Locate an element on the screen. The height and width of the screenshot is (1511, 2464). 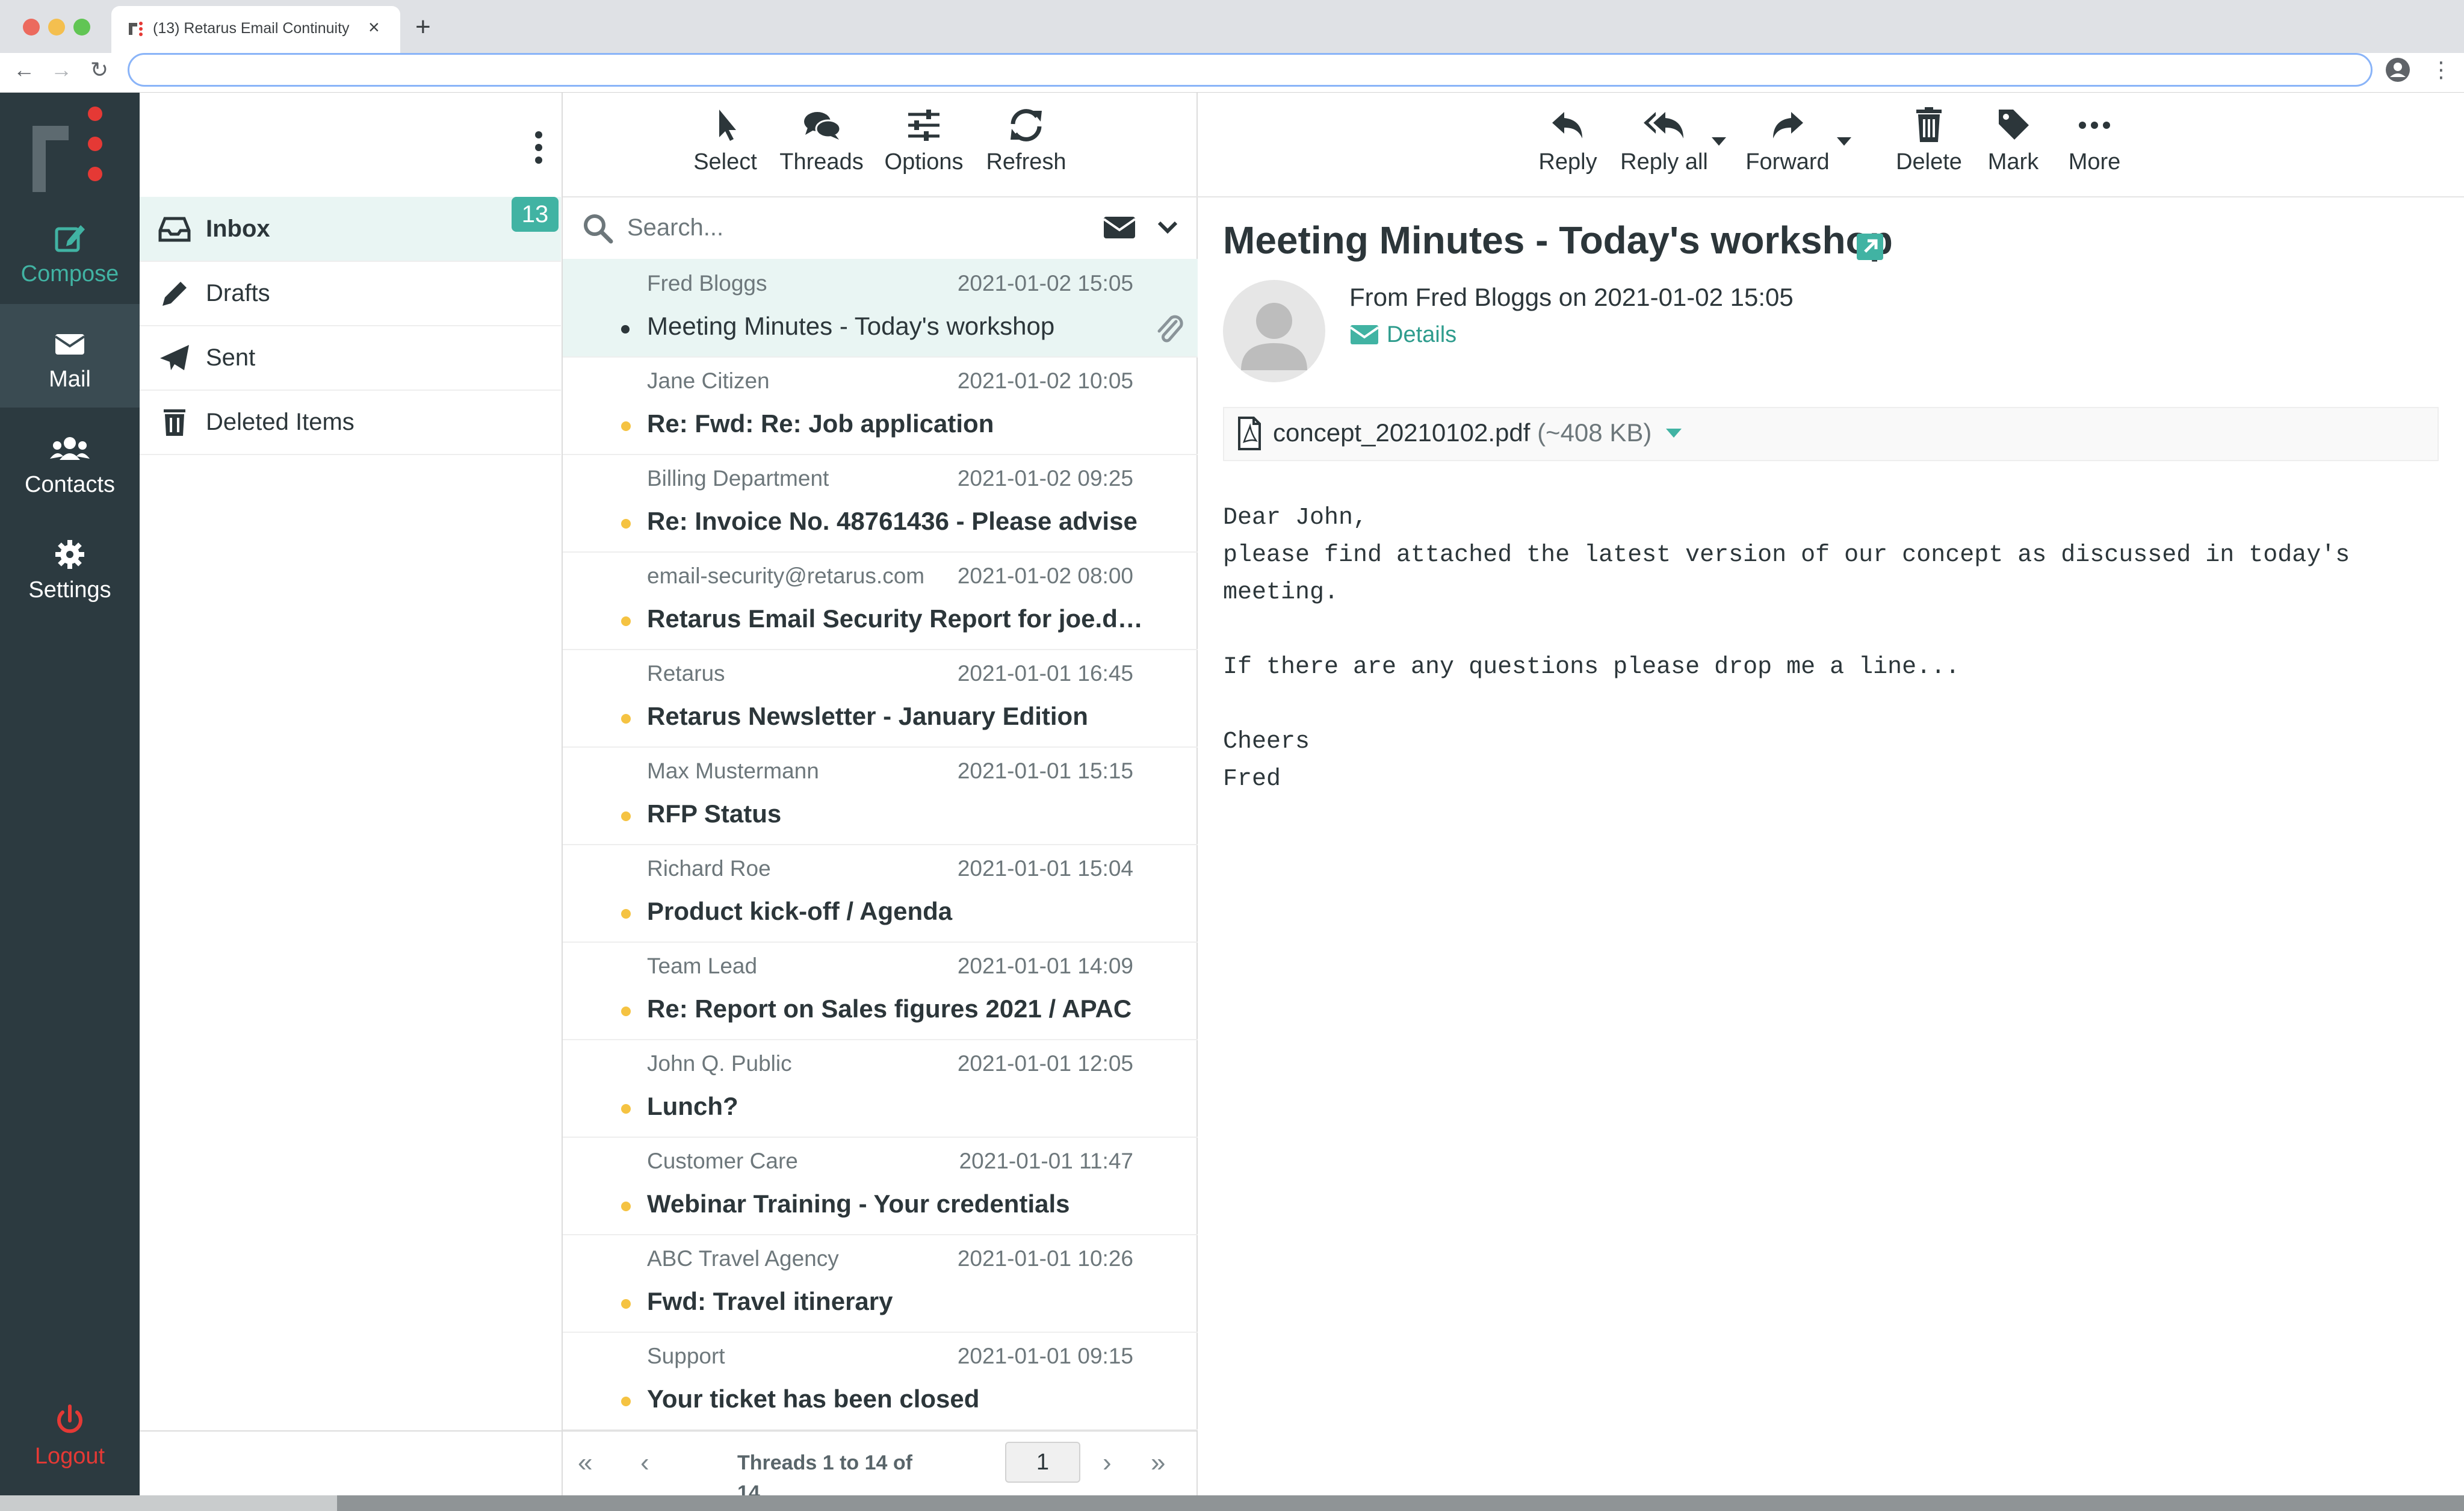
next-page-button: › is located at coordinates (1107, 1463).